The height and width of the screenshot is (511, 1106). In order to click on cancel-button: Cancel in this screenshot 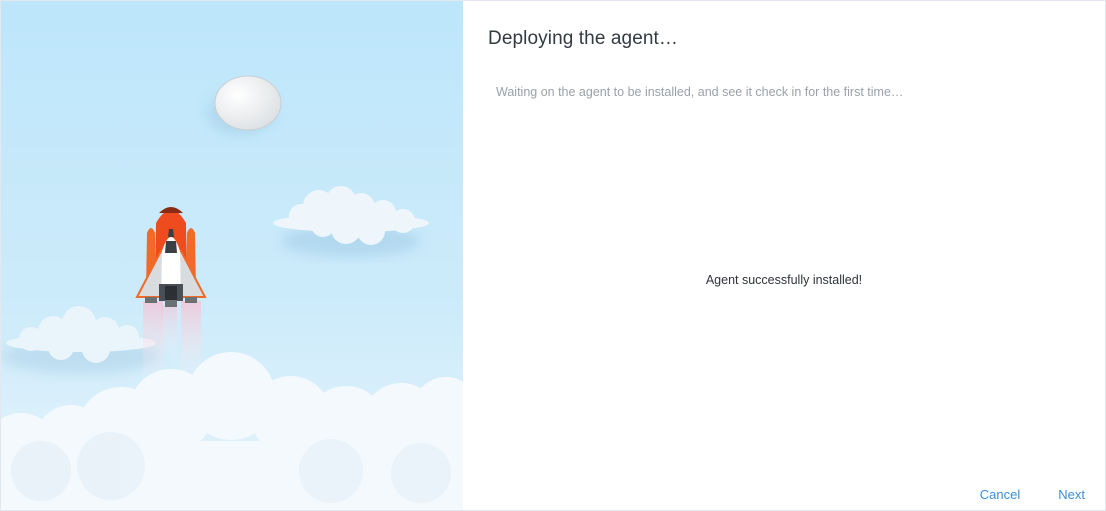, I will do `click(1000, 494)`.